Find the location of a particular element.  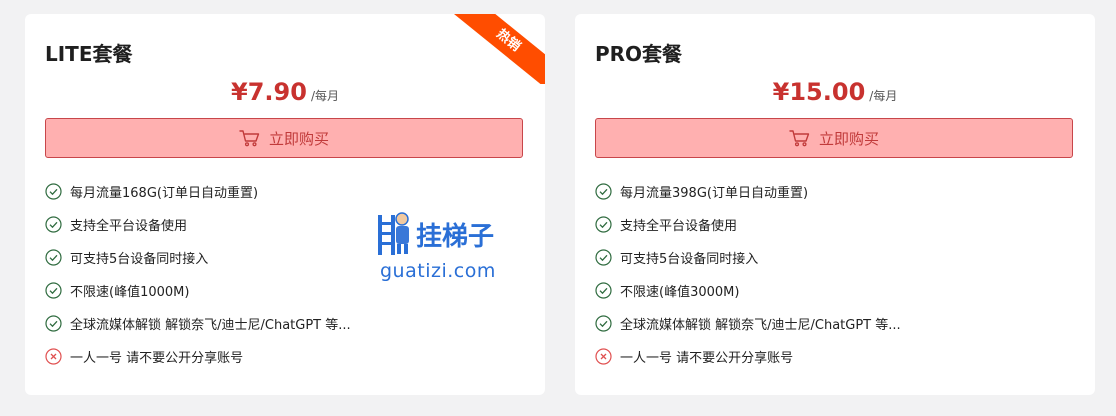

plan-title: LITE套餐 is located at coordinates (89, 54).